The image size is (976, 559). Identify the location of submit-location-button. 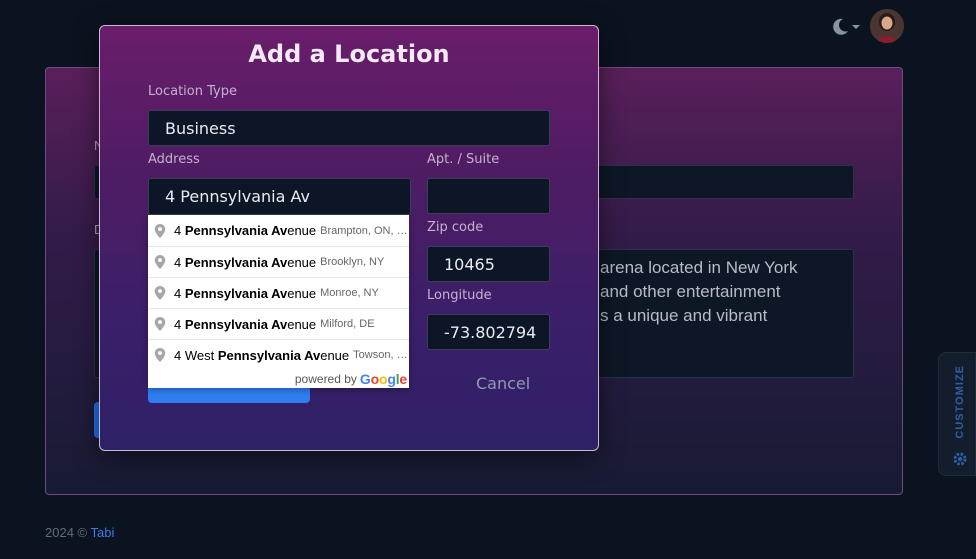
(229, 394).